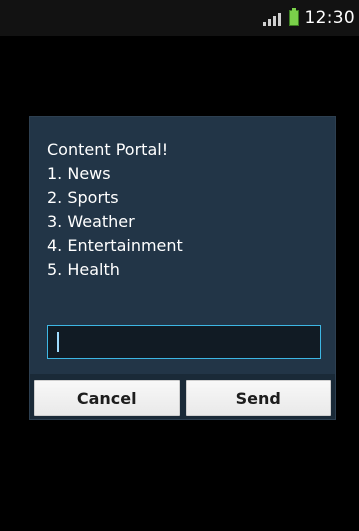 This screenshot has height=531, width=359. I want to click on menu-item-weather: 3. Weather, so click(91, 221).